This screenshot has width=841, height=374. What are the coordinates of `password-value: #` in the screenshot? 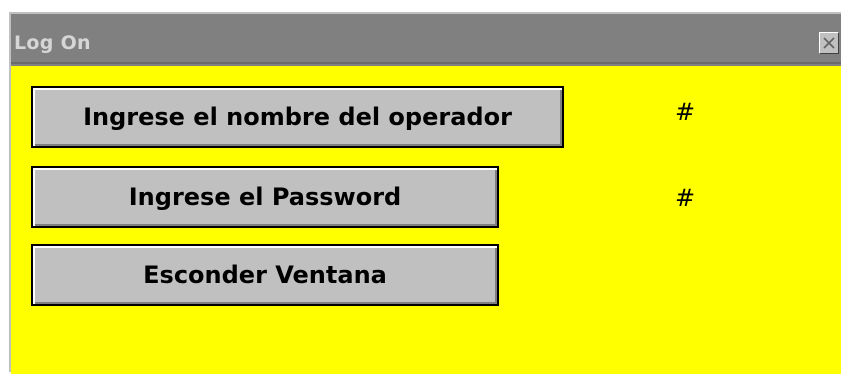 It's located at (685, 198).